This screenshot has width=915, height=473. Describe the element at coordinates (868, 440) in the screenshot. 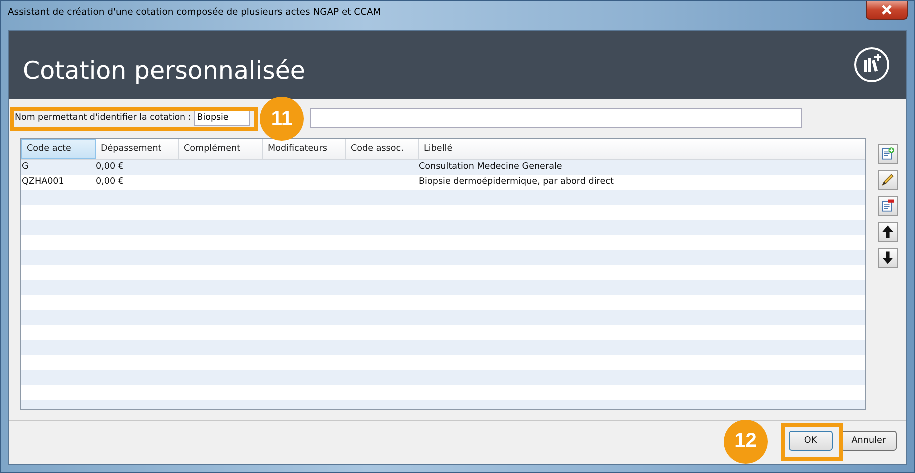

I see `dialog-button: Annuler` at that location.